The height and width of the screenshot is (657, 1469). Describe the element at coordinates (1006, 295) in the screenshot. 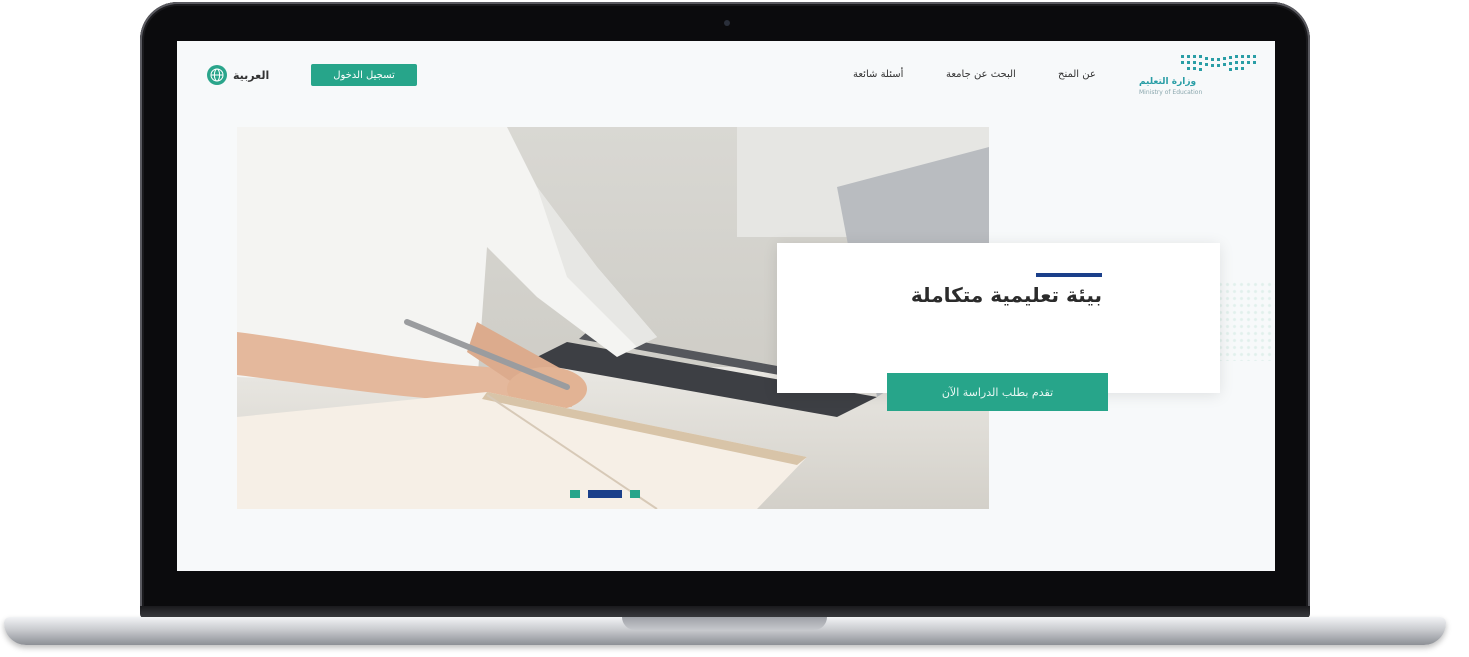

I see `hero-title: بيئة تعليمية متكاملة` at that location.